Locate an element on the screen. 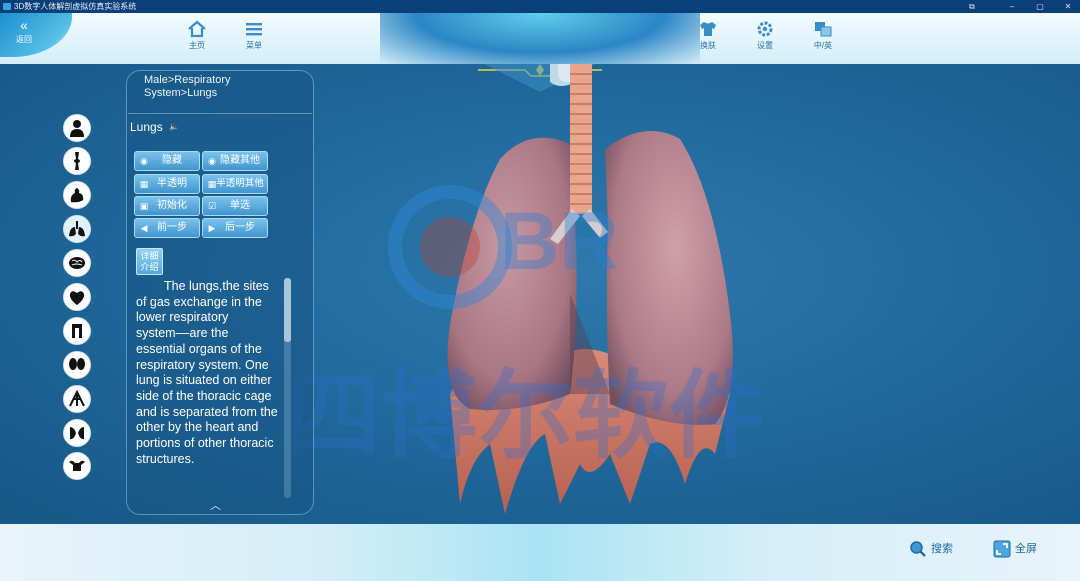 This screenshot has width=1080, height=581. fullscreen-button: 全屏 is located at coordinates (1015, 549).